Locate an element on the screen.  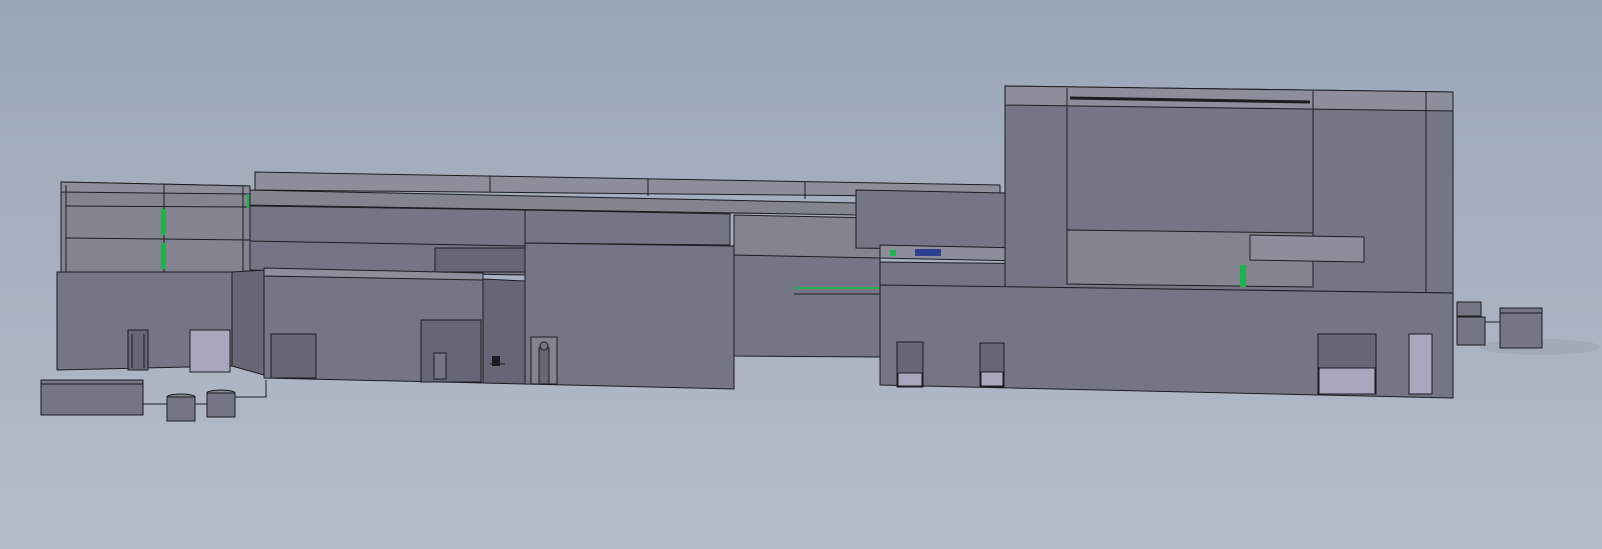
tall-building-ledge is located at coordinates (1307, 248).